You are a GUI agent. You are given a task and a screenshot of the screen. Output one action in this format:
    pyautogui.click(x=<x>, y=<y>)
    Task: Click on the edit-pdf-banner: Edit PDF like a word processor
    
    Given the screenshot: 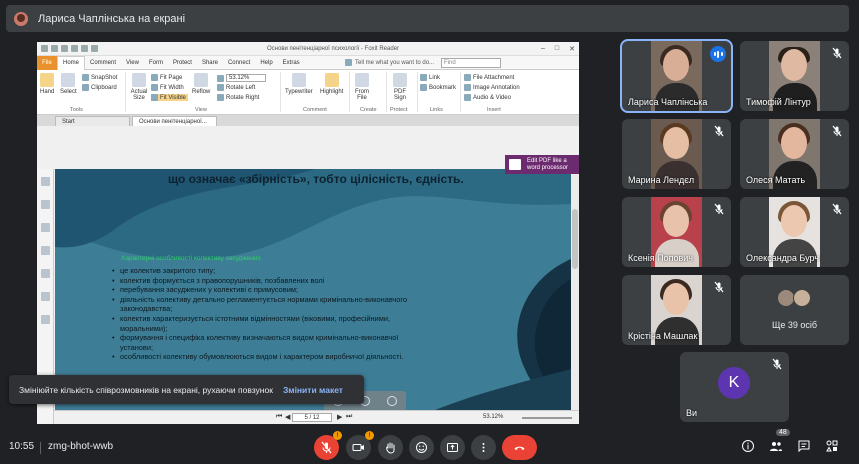 What is the action you would take?
    pyautogui.click(x=542, y=164)
    